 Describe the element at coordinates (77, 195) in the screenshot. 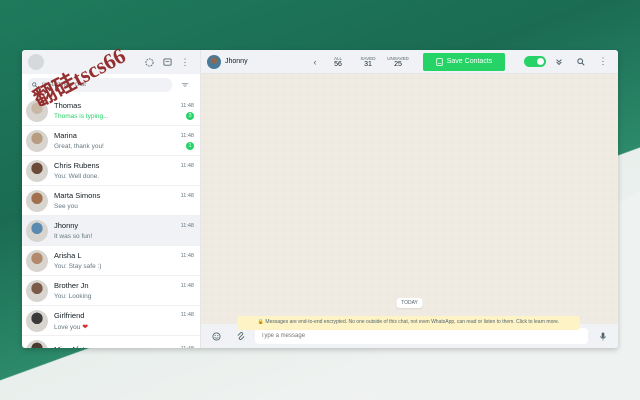

I see `chat-name: Marta Simons` at that location.